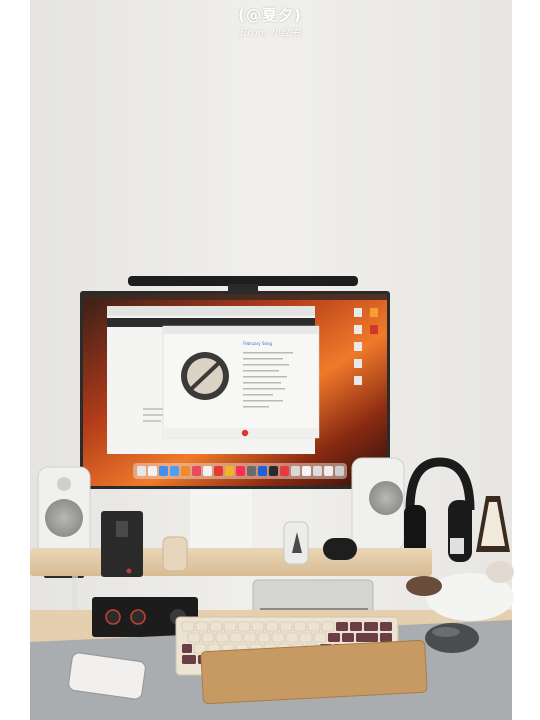 The height and width of the screenshot is (720, 540). What do you see at coordinates (314, 672) in the screenshot?
I see `wrist-rest` at bounding box center [314, 672].